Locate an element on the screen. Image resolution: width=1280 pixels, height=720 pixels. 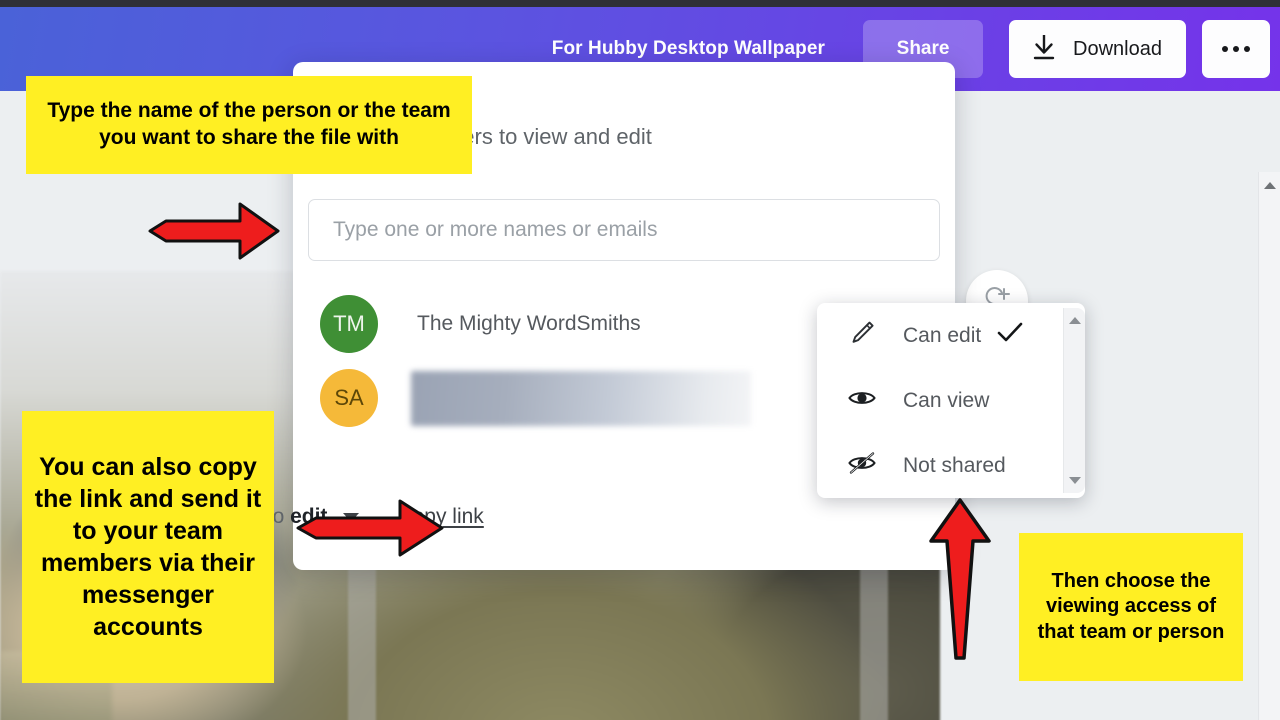
check-icon is located at coordinates (1010, 335).